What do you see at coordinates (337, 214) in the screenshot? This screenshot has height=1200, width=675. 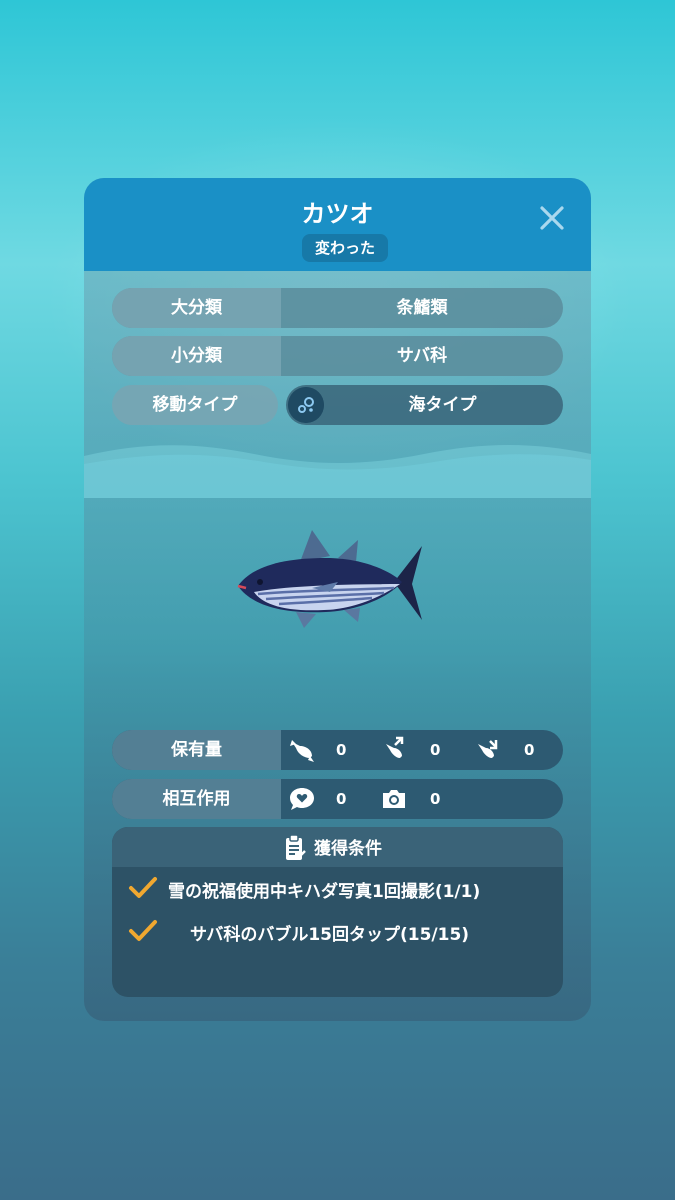 I see `fish-name: カツオ` at bounding box center [337, 214].